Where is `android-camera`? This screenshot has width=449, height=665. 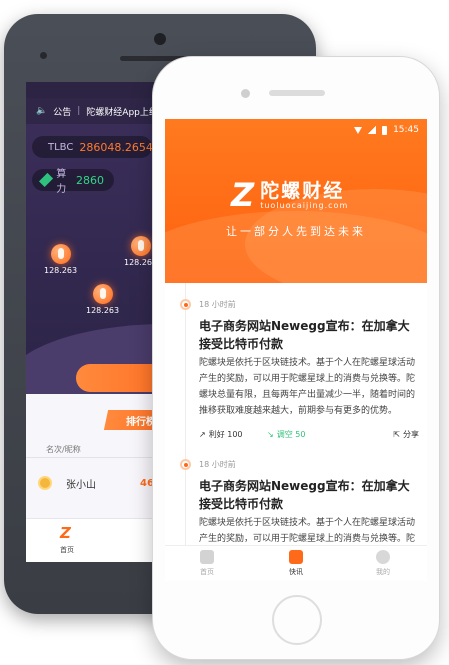 android-camera is located at coordinates (160, 39).